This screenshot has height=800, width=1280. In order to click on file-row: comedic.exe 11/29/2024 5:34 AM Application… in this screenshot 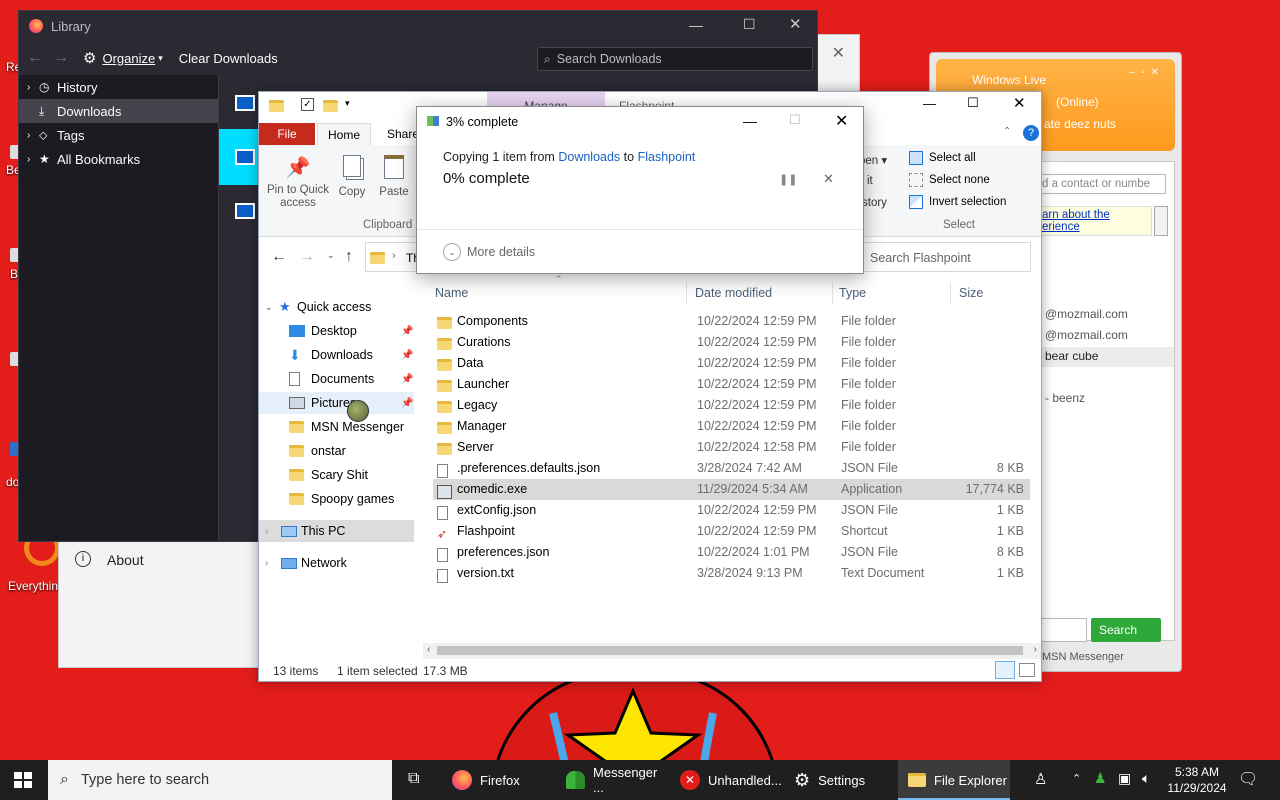, I will do `click(731, 489)`.